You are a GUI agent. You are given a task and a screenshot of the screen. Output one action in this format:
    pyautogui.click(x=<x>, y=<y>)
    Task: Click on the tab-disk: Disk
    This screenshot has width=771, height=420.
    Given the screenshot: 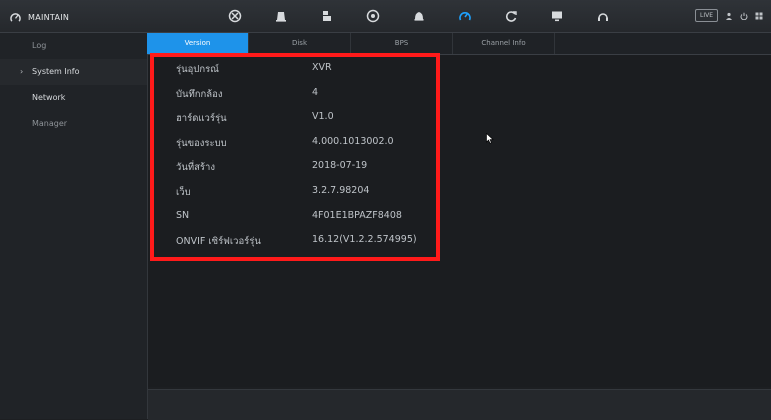 What is the action you would take?
    pyautogui.click(x=300, y=43)
    